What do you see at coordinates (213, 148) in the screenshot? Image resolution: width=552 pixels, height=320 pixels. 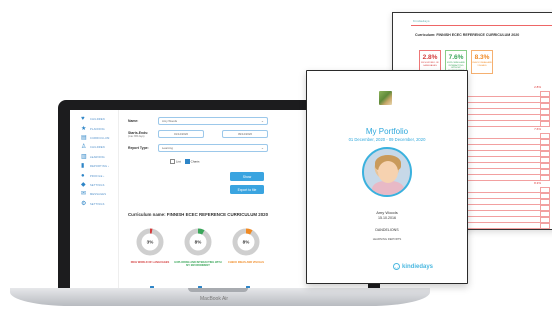 I see `report-type-select: Learning ⌄` at bounding box center [213, 148].